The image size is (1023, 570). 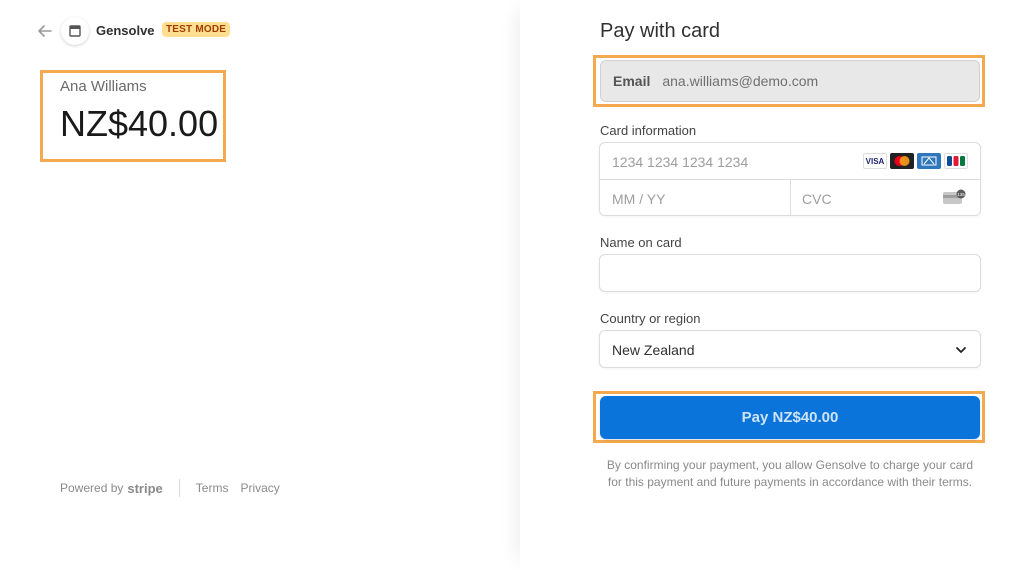 What do you see at coordinates (45, 31) in the screenshot?
I see `back-arrow-icon` at bounding box center [45, 31].